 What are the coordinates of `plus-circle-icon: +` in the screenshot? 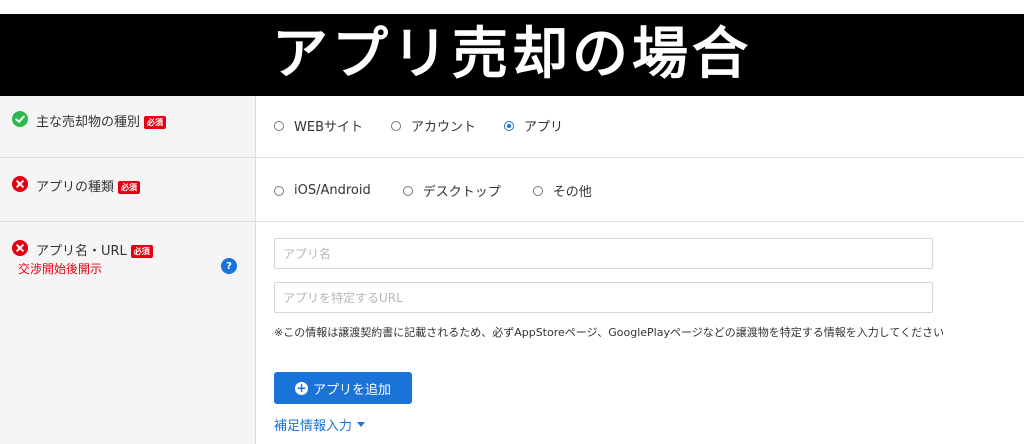 It's located at (301, 387).